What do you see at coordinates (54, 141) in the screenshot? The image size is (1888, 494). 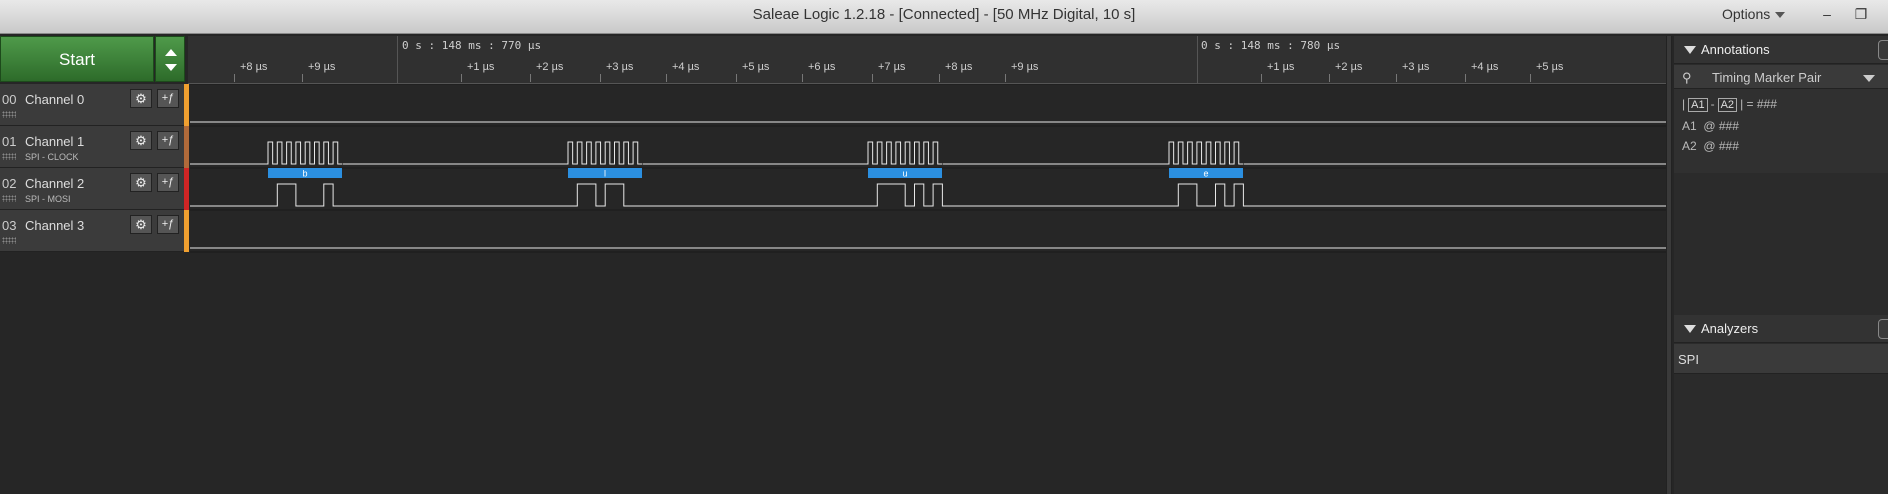 I see `channel-name: Channel 1` at bounding box center [54, 141].